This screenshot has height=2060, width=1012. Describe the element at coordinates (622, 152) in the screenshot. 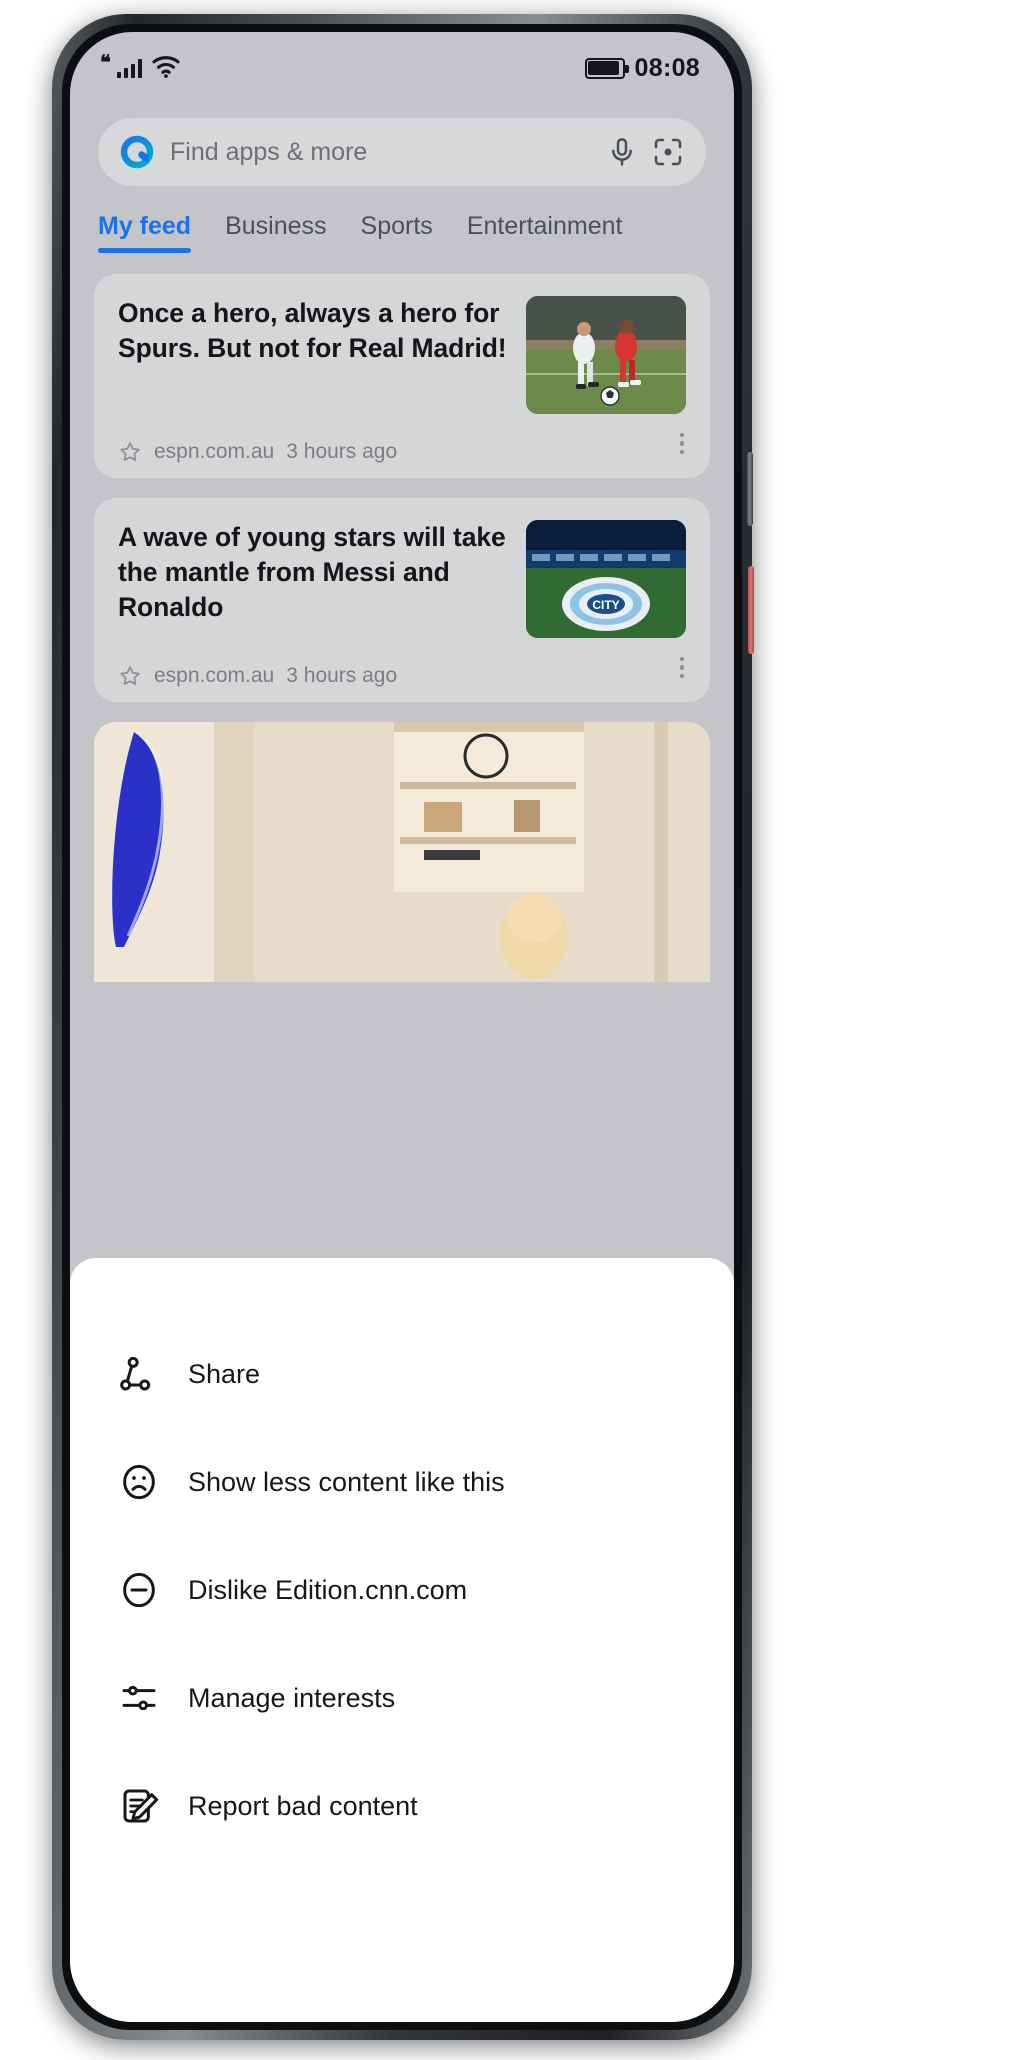

I see `microphone-icon` at that location.